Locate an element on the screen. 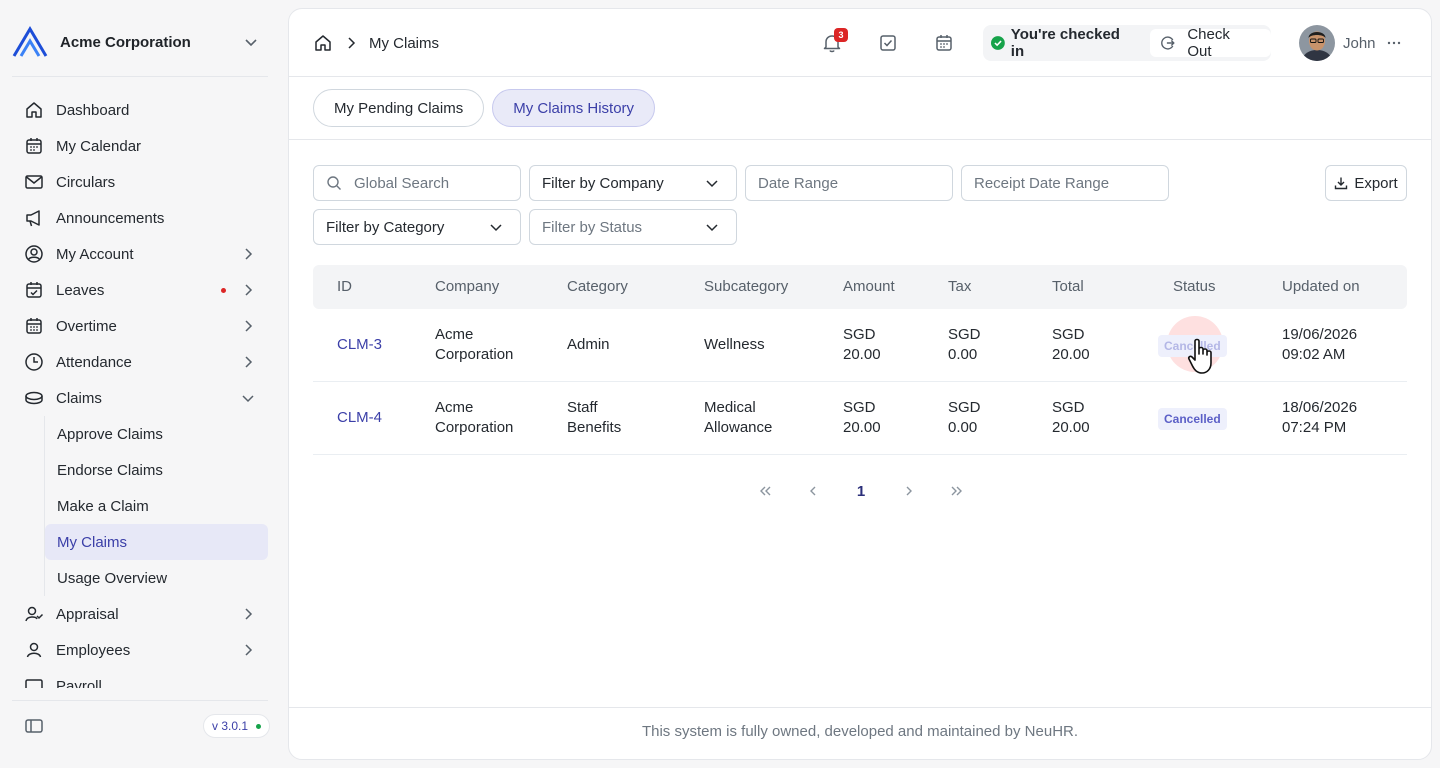  company-cell: Acme Corporation is located at coordinates (474, 418).